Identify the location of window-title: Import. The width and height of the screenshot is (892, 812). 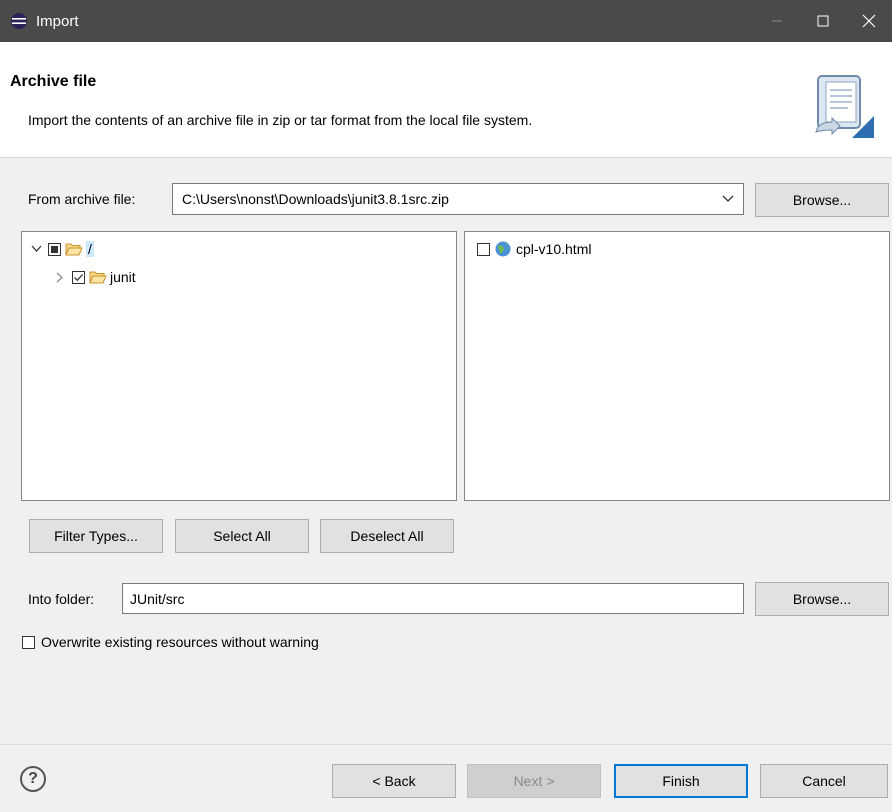
(57, 21).